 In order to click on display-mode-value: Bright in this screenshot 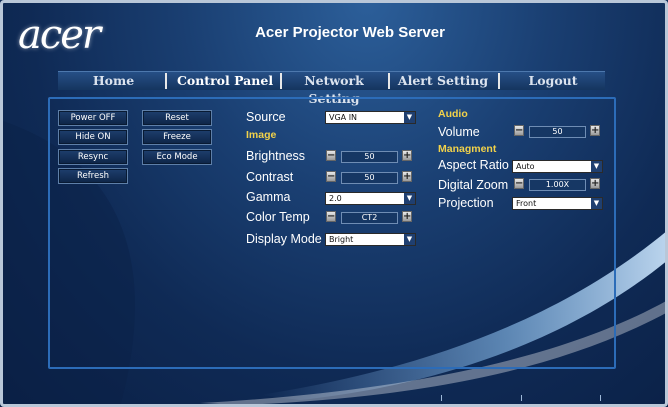, I will do `click(341, 239)`.